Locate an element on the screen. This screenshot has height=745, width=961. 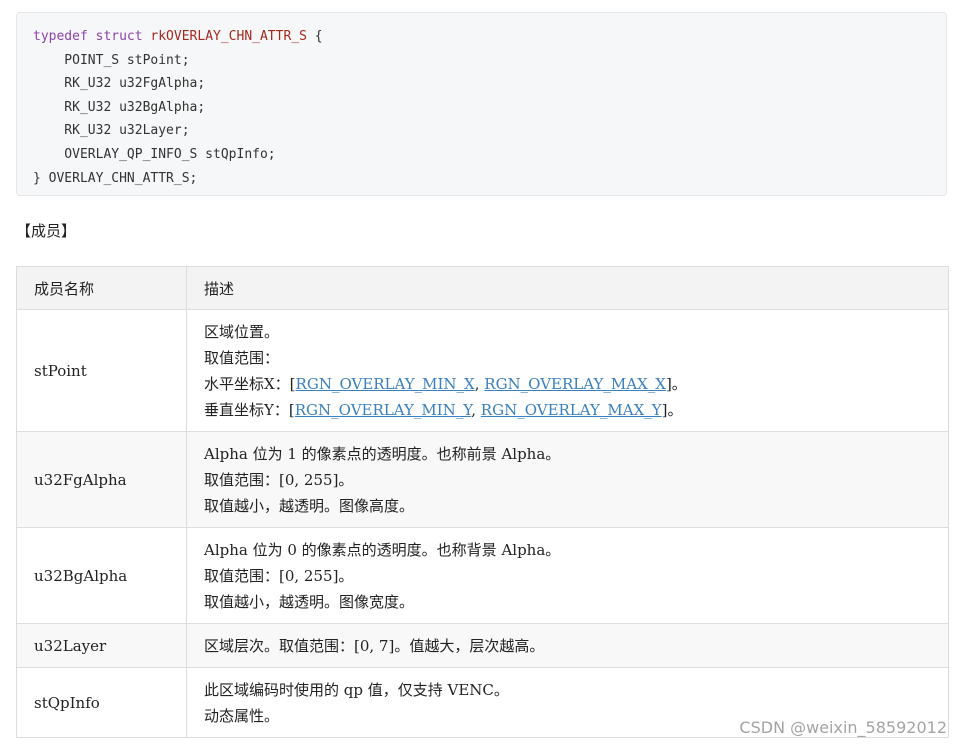
code-line: RK_U32 u32FgAlpha; is located at coordinates (119, 84).